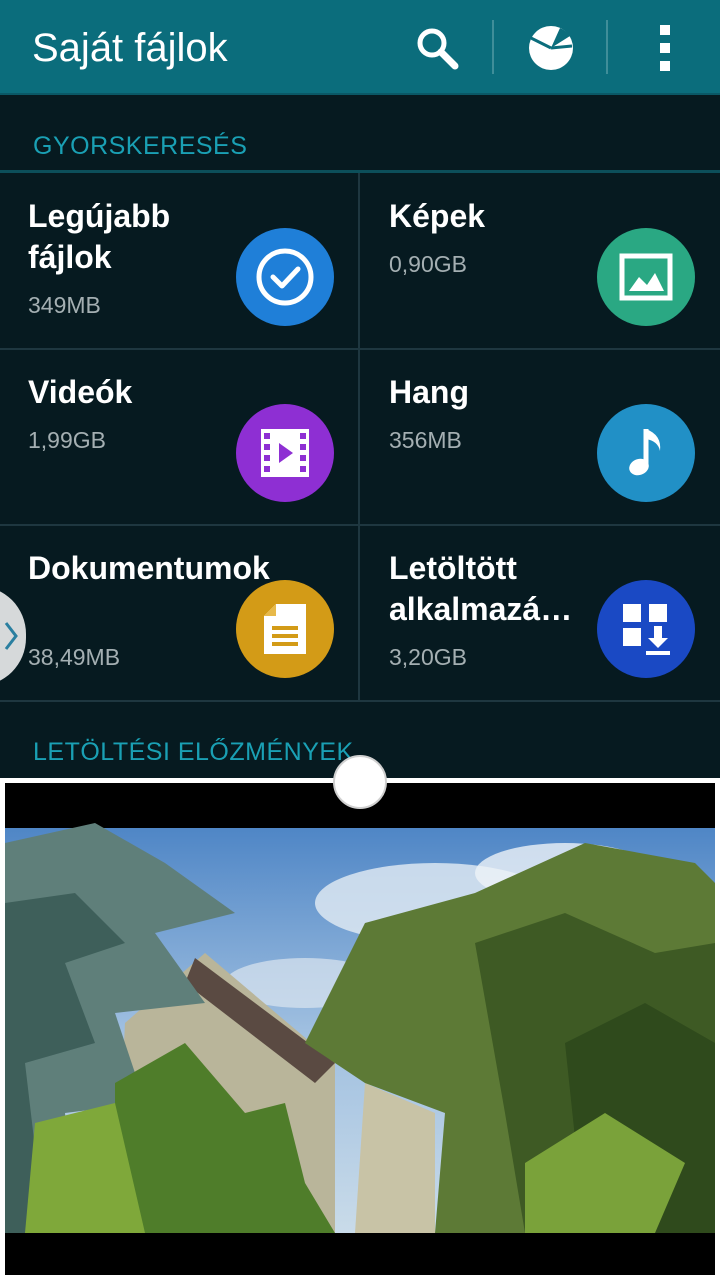  I want to click on tile-size: 1,99GB, so click(67, 440).